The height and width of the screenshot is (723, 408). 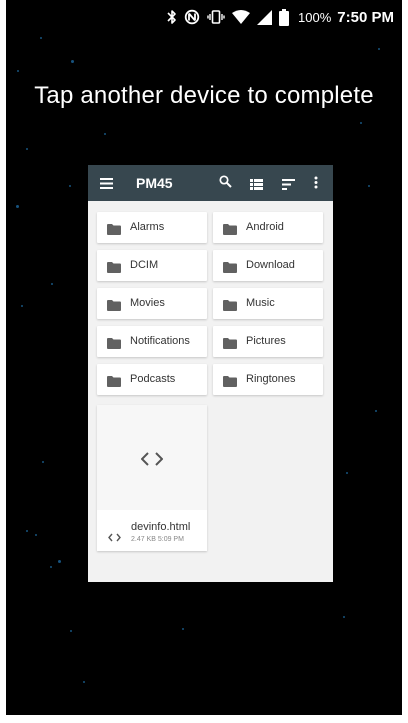 I want to click on folder-label: Music, so click(x=260, y=303).